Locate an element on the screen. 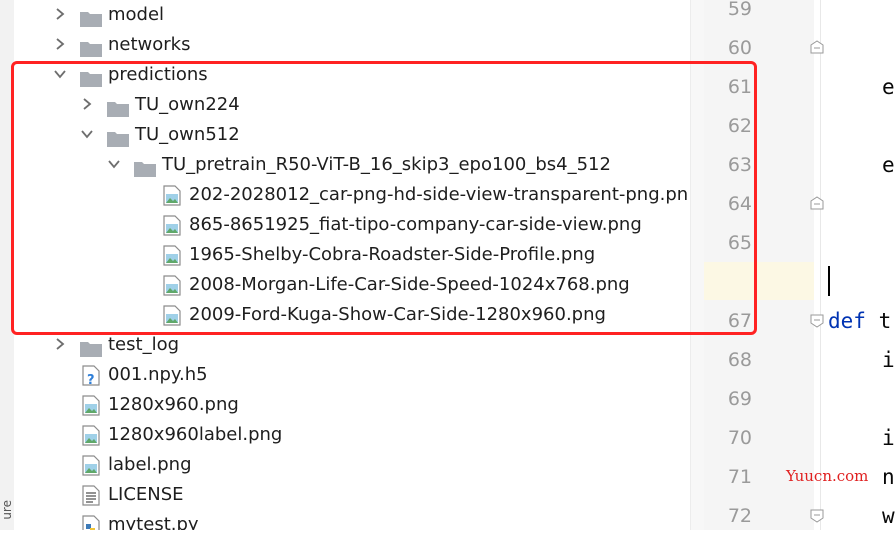 This screenshot has height=536, width=896. tree-item-label: model is located at coordinates (136, 14).